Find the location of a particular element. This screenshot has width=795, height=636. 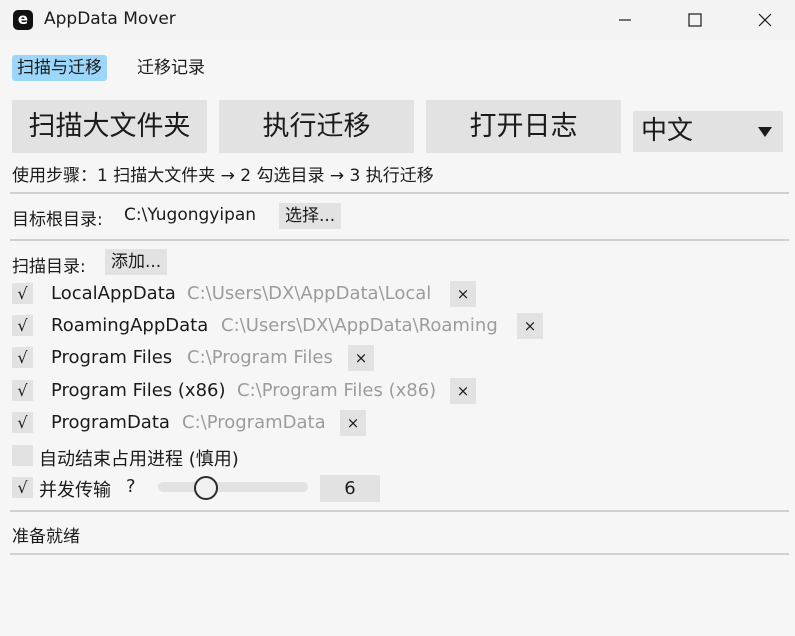

scan-large-folders-button: 扫描大文件夹 is located at coordinates (109, 126).